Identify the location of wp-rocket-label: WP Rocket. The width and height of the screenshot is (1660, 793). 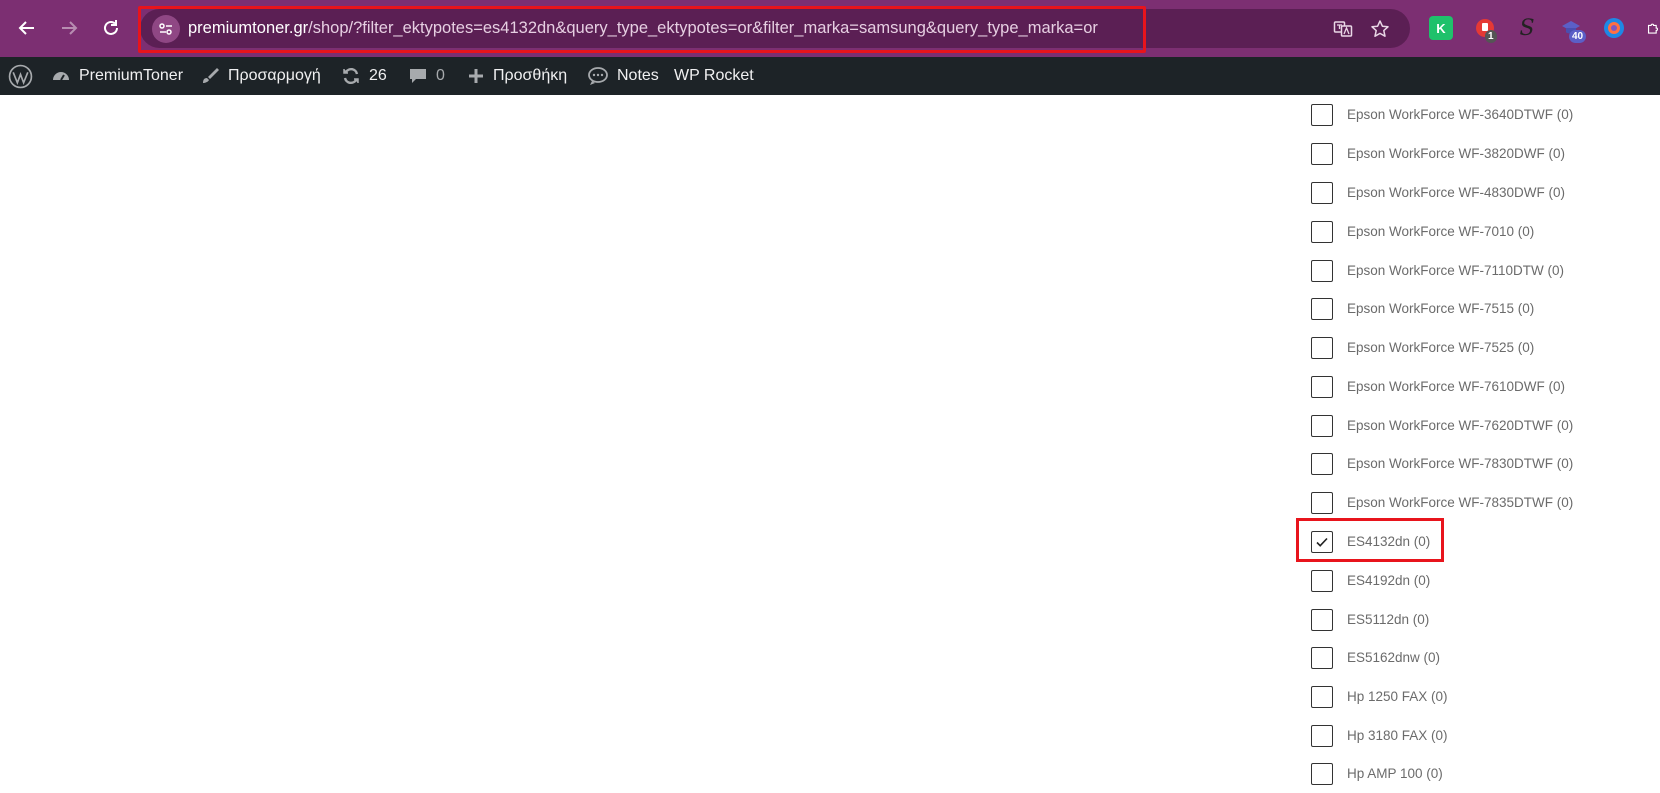
(714, 75).